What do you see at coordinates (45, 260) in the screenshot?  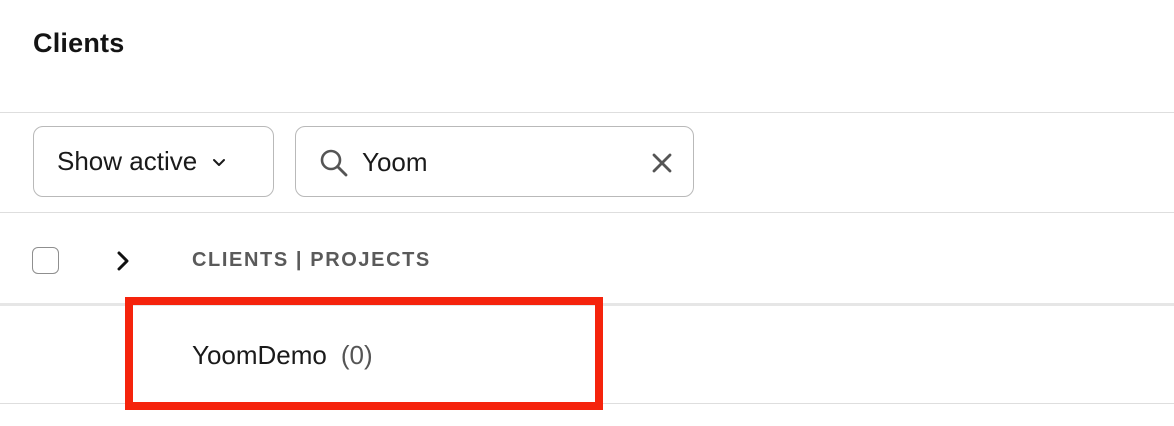 I see `select-all-checkbox` at bounding box center [45, 260].